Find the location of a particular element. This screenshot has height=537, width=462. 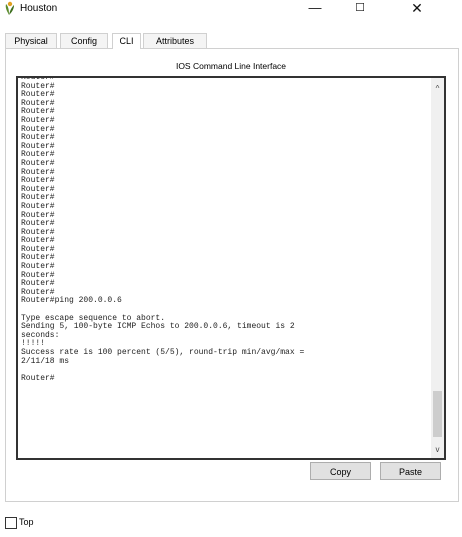

scroll-thumb is located at coordinates (437, 414).